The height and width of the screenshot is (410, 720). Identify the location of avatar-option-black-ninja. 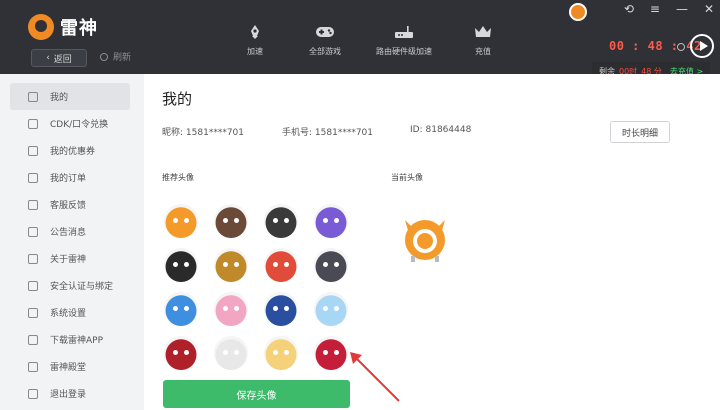
(181, 265).